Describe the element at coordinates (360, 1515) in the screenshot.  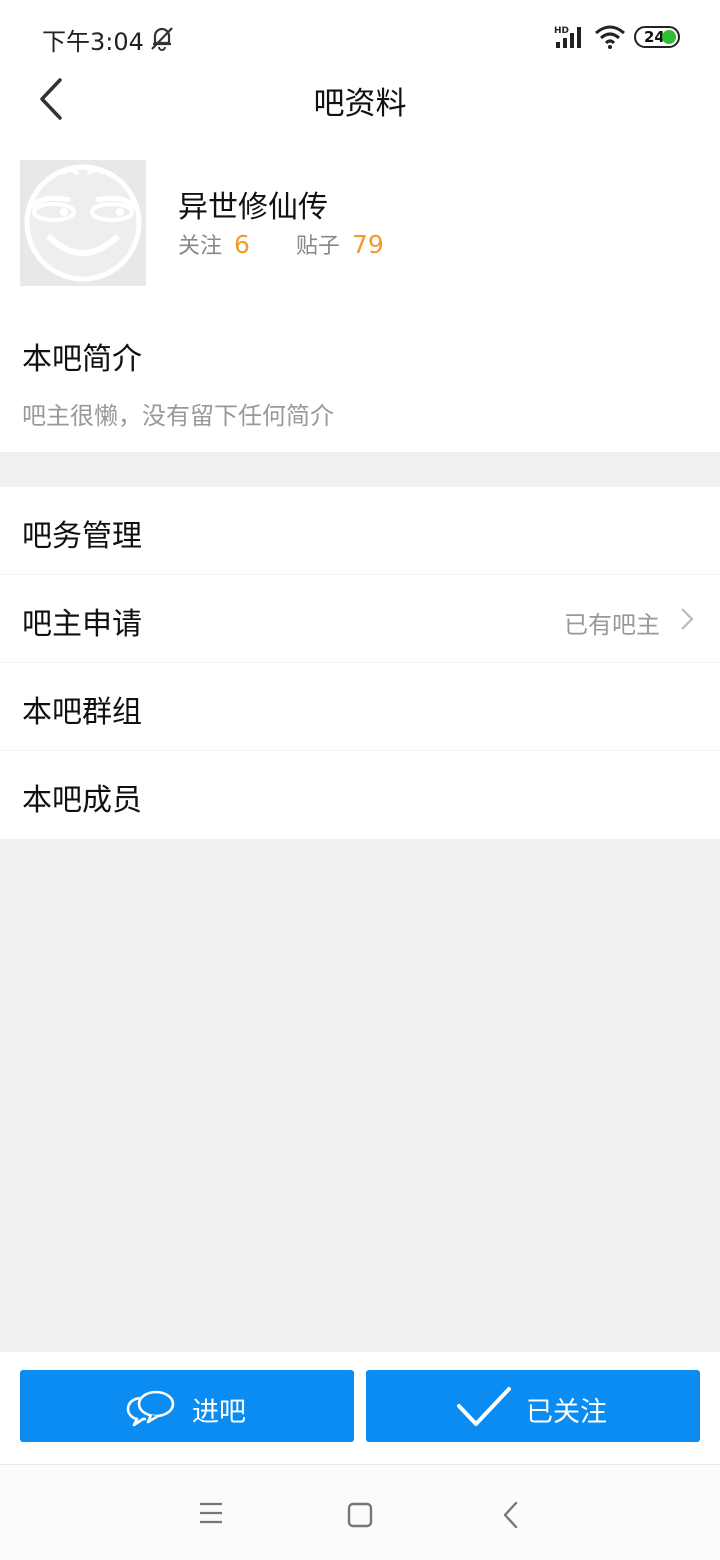
I see `home-nav-icon` at that location.